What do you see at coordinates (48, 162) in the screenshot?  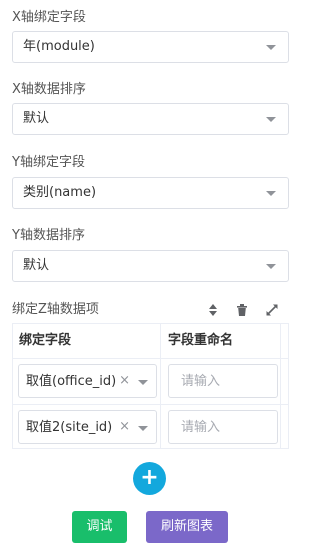 I see `y-axis-field-label: Y轴绑定字段` at bounding box center [48, 162].